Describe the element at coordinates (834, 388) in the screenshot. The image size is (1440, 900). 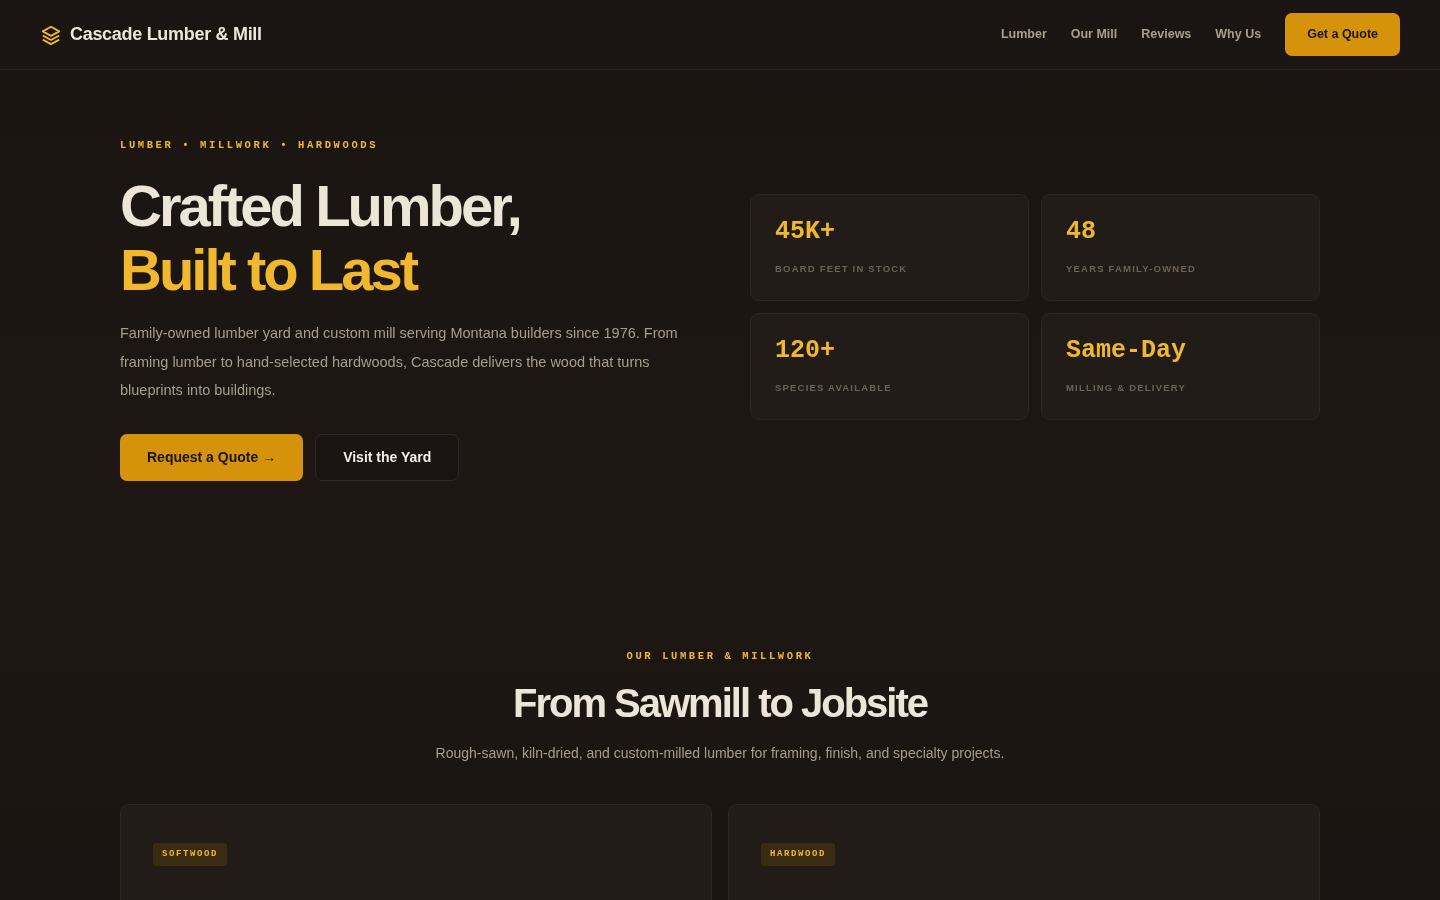
I see `stat-label: SPECIES AVAILABLE` at that location.